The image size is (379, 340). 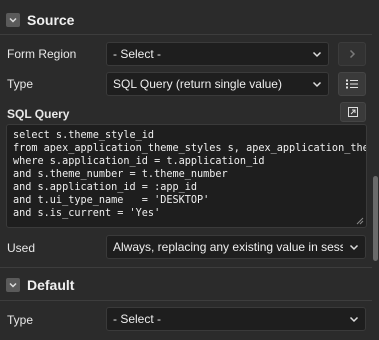 What do you see at coordinates (360, 221) in the screenshot?
I see `resize-handle-icon` at bounding box center [360, 221].